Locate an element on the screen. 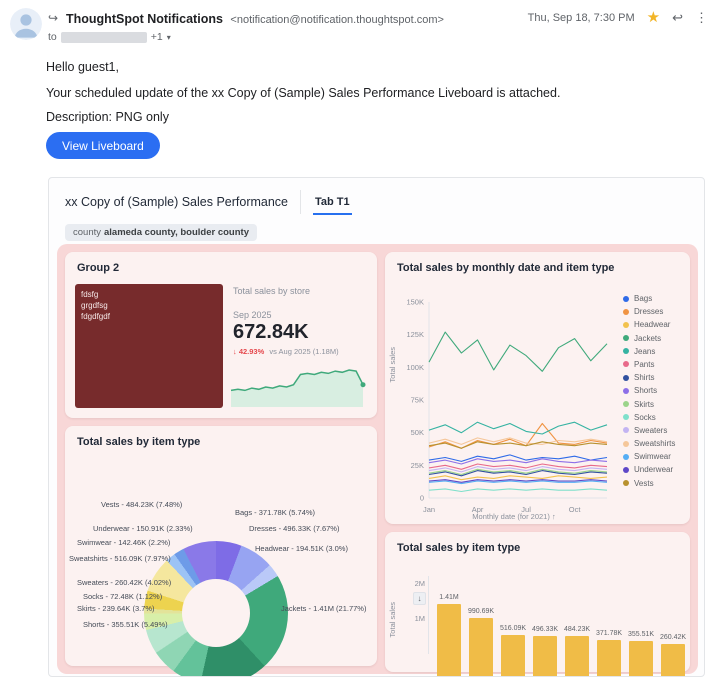  donut-segment-label: Sweaters - 260.42K (4.02%) is located at coordinates (124, 582).